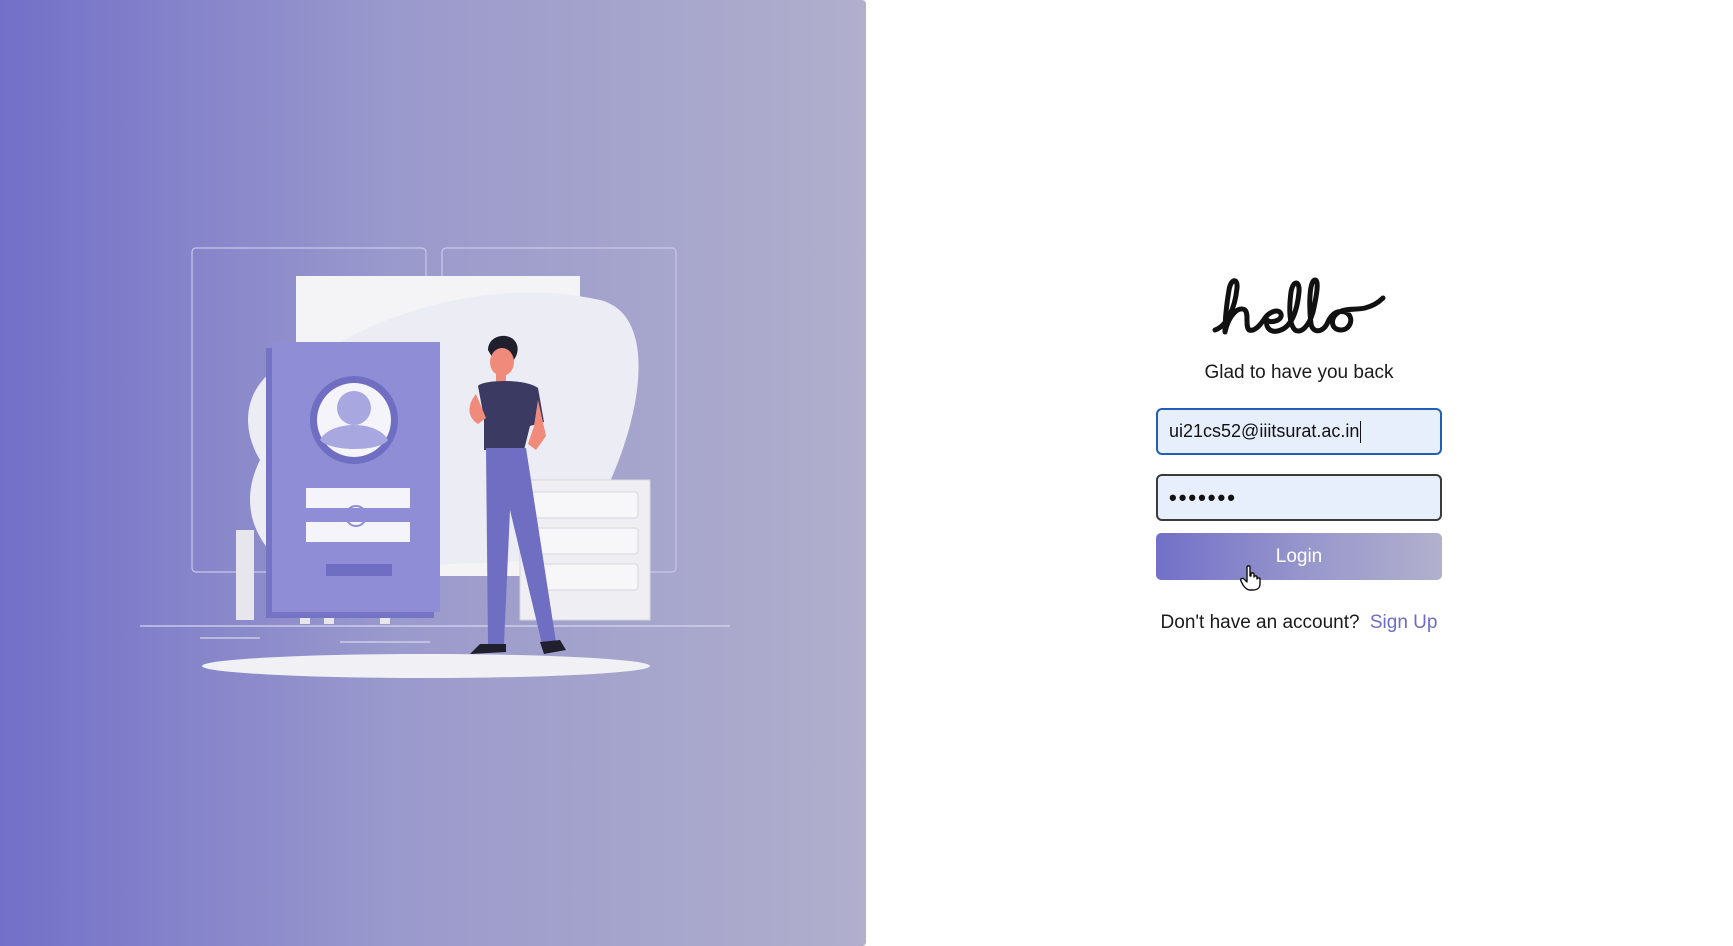 This screenshot has height=946, width=1733. Describe the element at coordinates (1299, 372) in the screenshot. I see `subtitle: Glad to have you back` at that location.